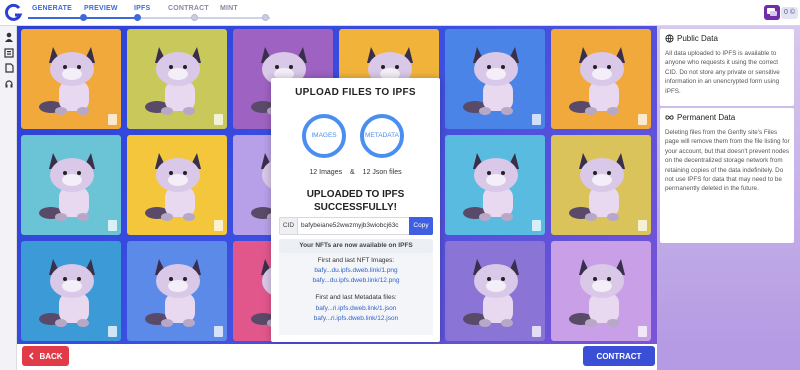  What do you see at coordinates (356, 318) in the screenshot?
I see `meta-last-link: bafy...ri.ipfs.dweb.link/12.json` at bounding box center [356, 318].